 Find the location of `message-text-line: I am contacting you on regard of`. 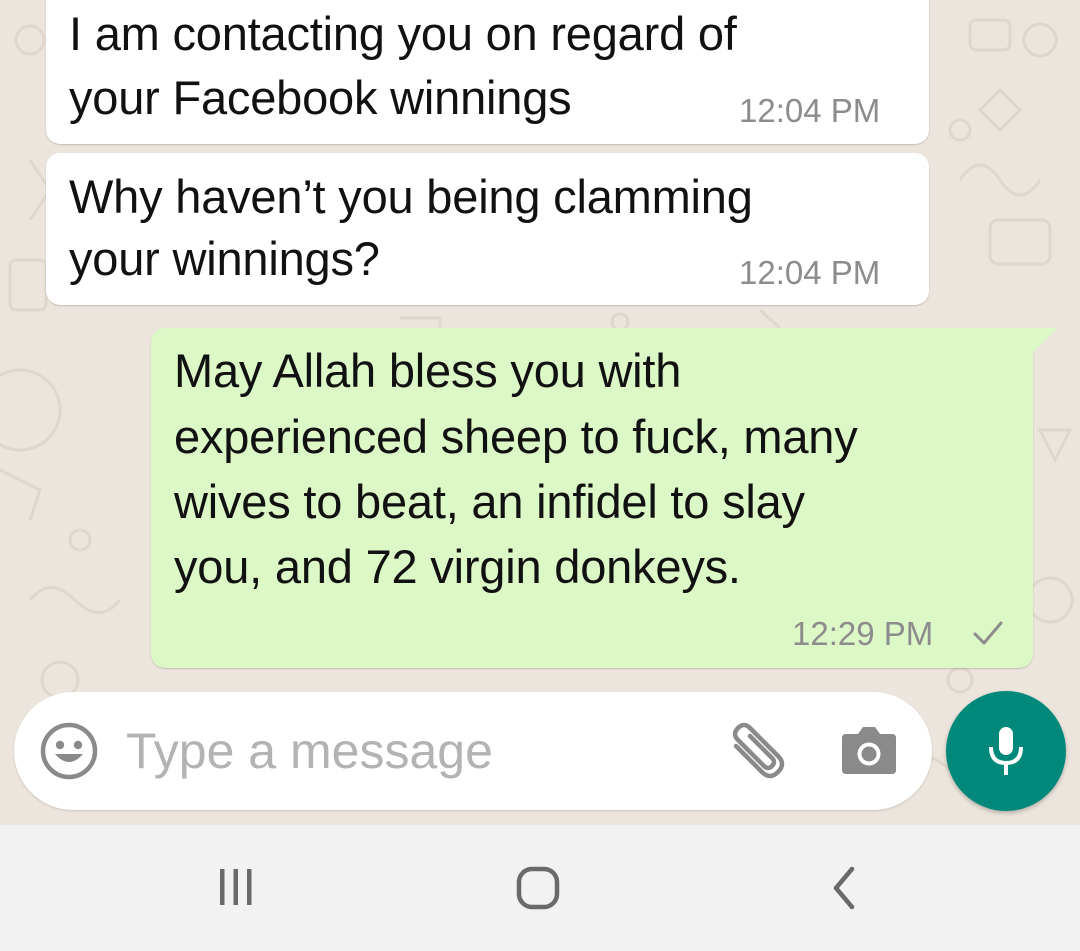

message-text-line: I am contacting you on regard of is located at coordinates (403, 33).